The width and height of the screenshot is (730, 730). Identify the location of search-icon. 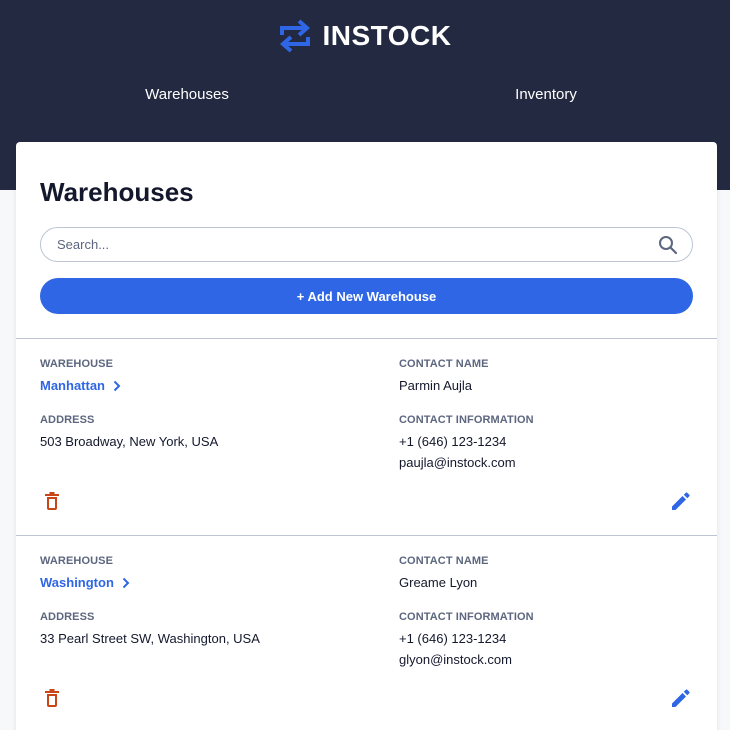
(668, 245).